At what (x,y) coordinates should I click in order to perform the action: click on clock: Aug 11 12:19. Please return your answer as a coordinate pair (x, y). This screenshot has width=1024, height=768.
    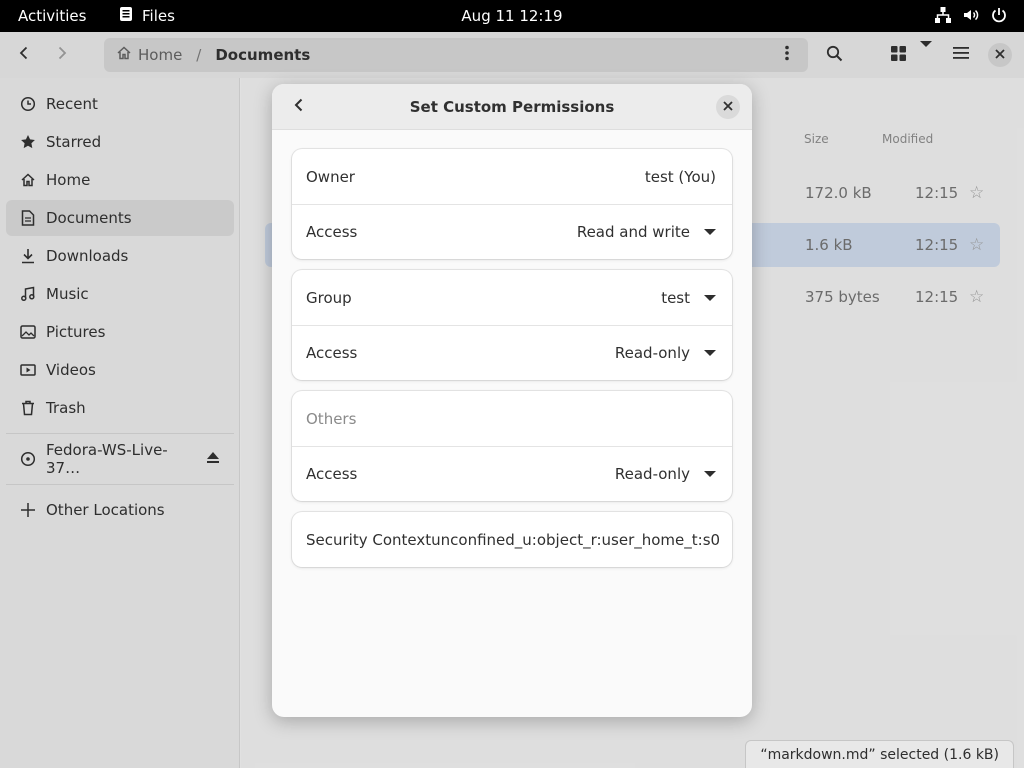
    Looking at the image, I should click on (511, 16).